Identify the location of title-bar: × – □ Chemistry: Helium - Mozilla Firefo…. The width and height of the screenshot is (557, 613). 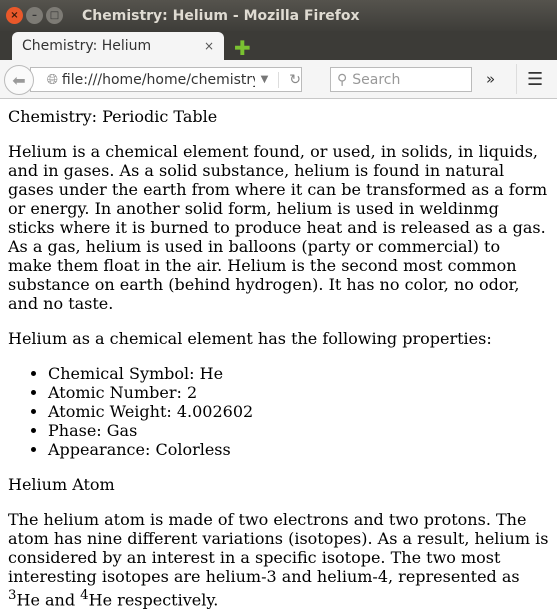
(278, 15).